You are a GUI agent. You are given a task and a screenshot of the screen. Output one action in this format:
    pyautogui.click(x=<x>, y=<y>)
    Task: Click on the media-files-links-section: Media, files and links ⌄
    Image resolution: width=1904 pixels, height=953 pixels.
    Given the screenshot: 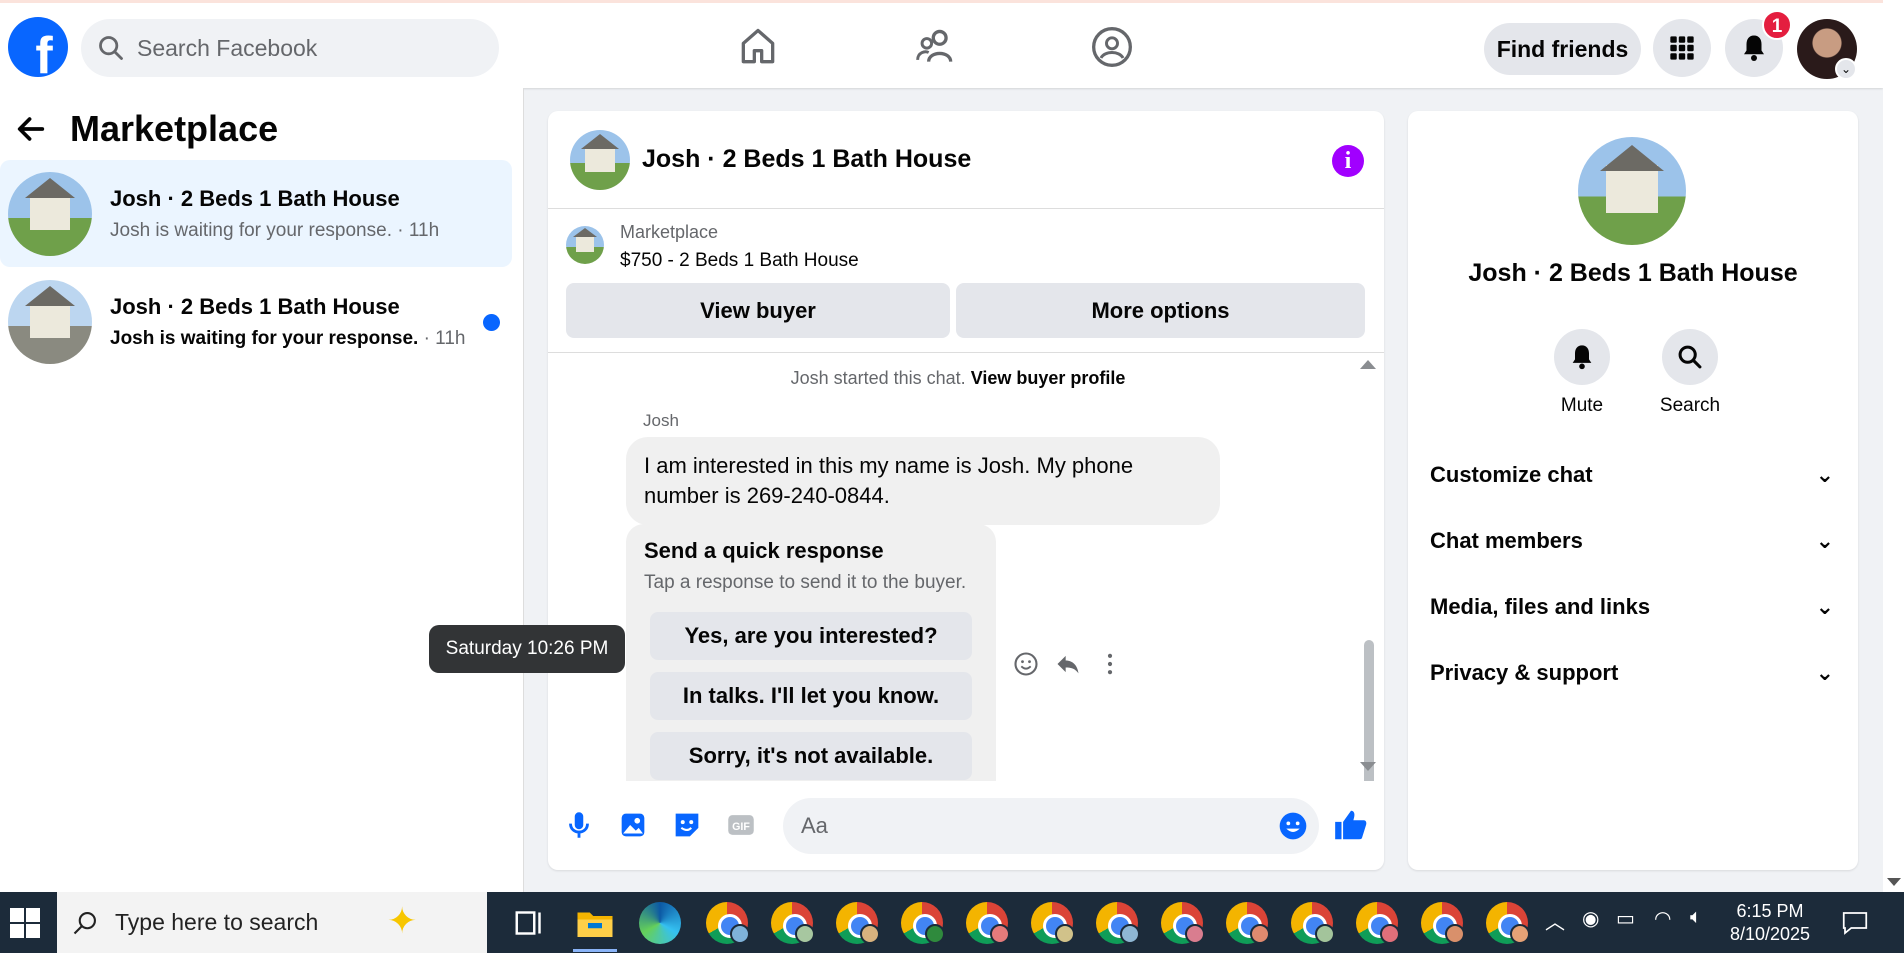 What is the action you would take?
    pyautogui.click(x=1632, y=607)
    